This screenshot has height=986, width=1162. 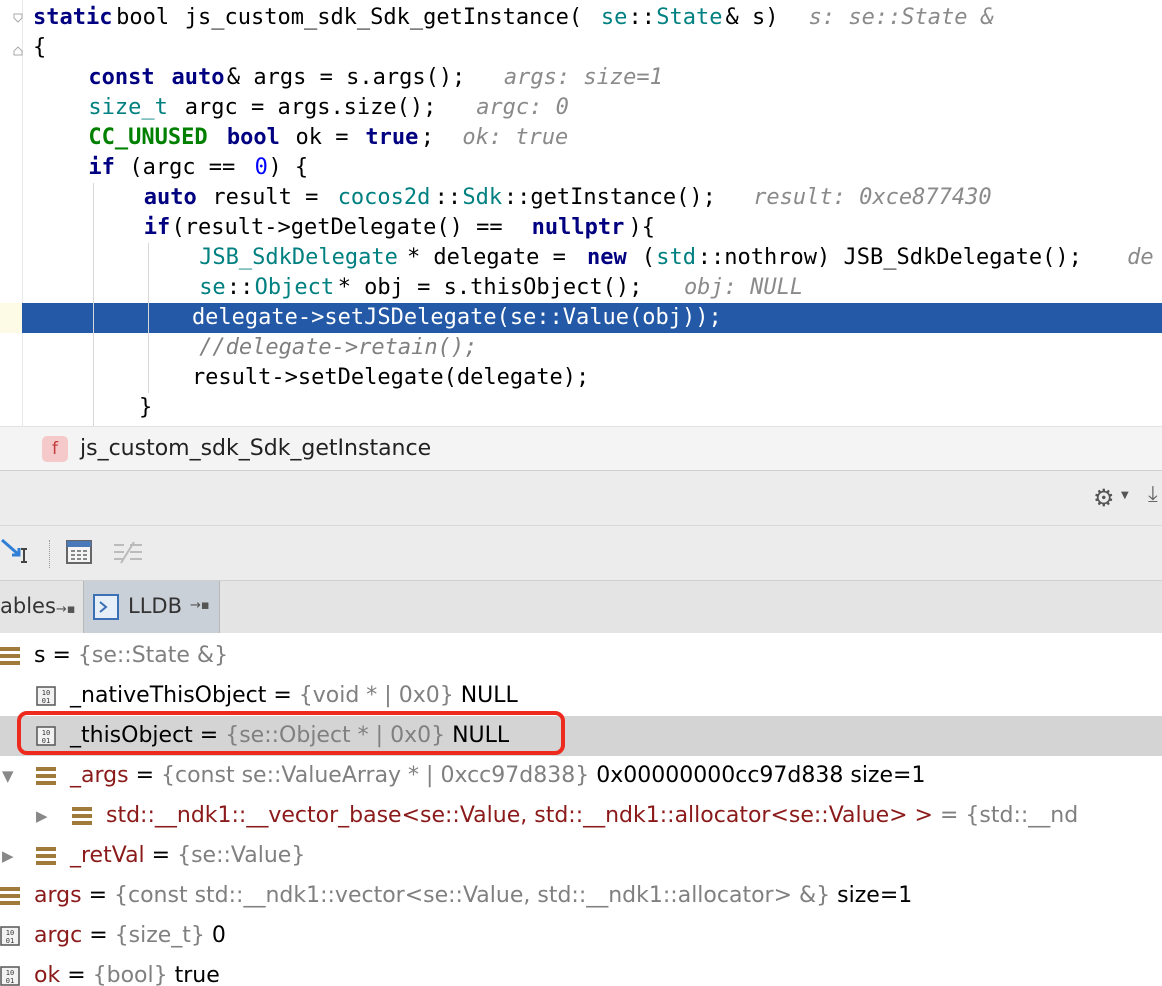 What do you see at coordinates (128, 552) in the screenshot?
I see `frames-icon` at bounding box center [128, 552].